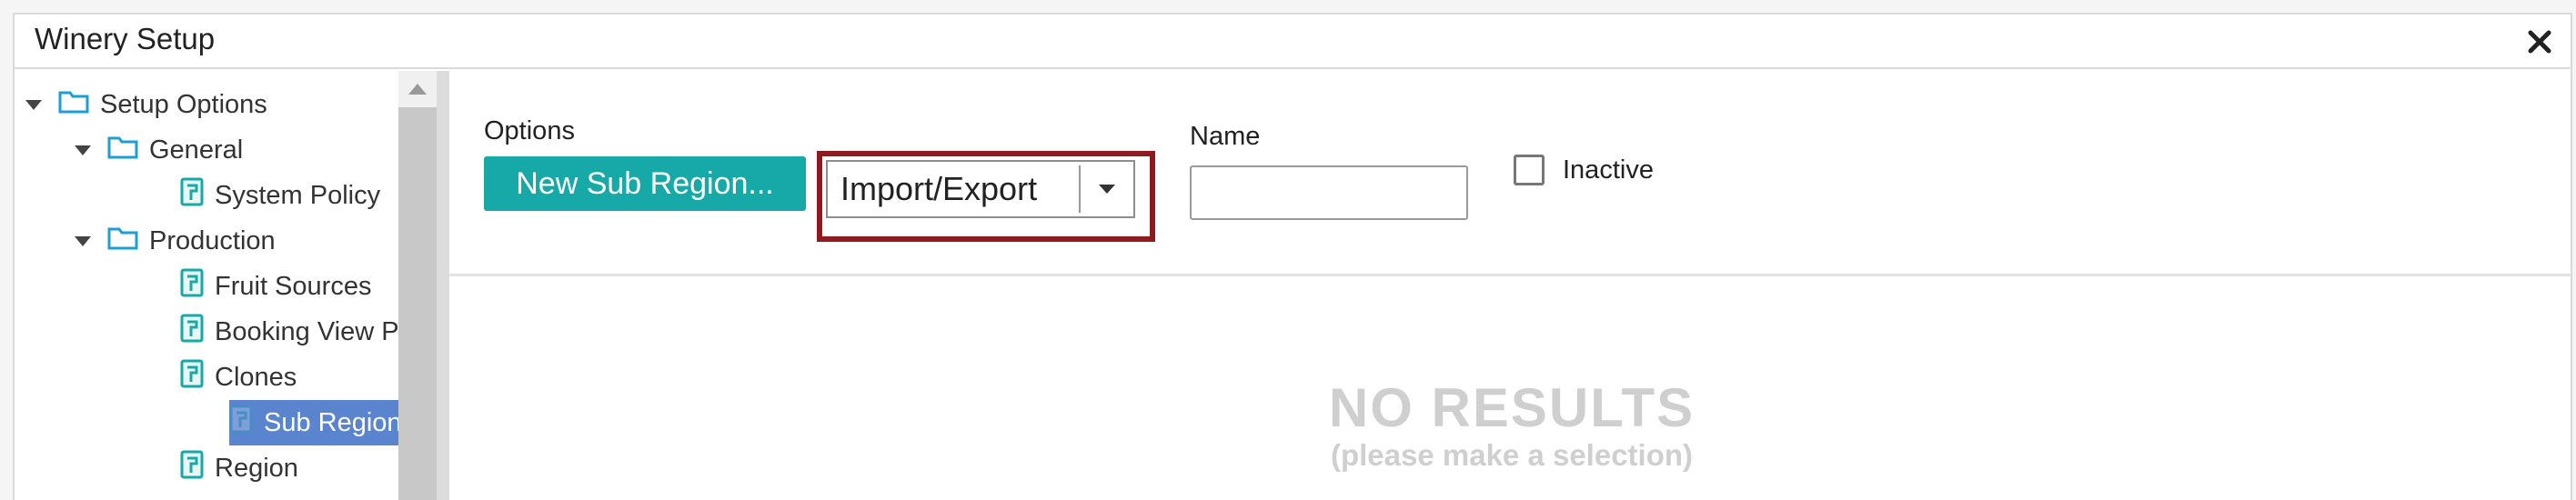 This screenshot has width=2576, height=500. What do you see at coordinates (1107, 189) in the screenshot?
I see `chevron-down-icon` at bounding box center [1107, 189].